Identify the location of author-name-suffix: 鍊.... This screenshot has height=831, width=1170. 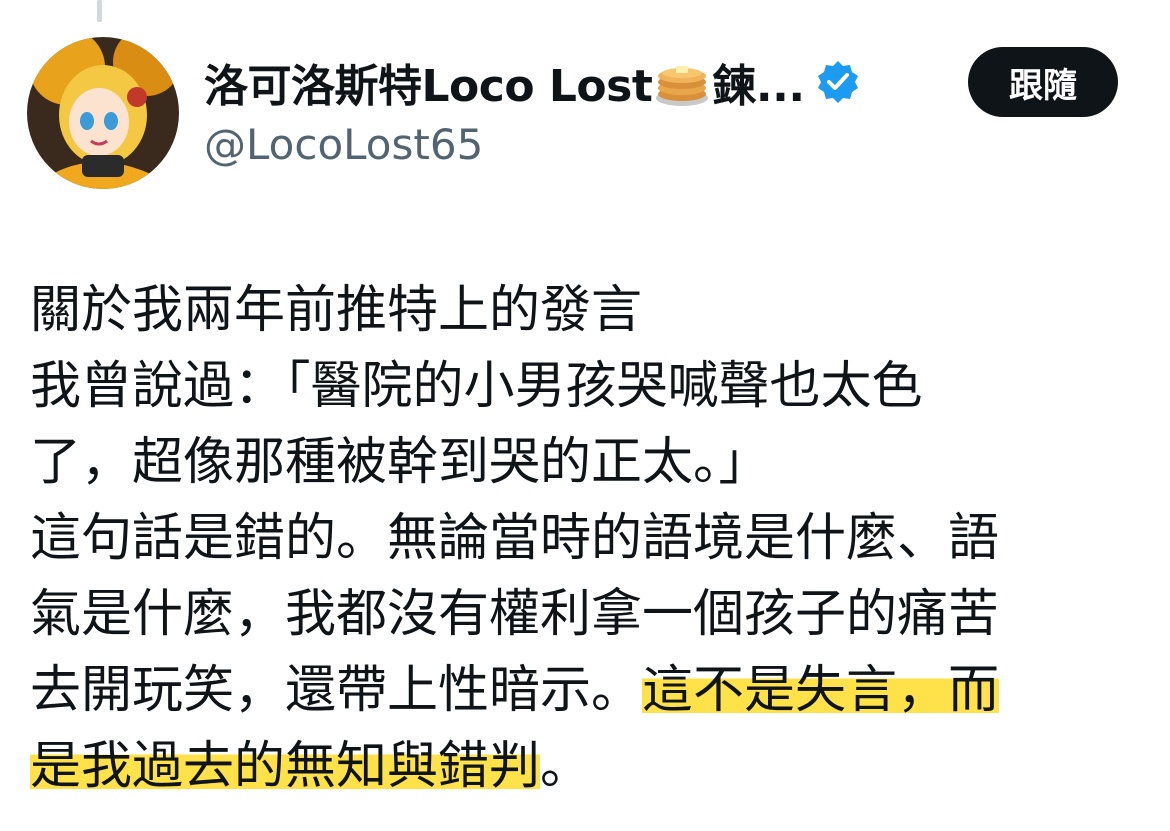
(758, 82).